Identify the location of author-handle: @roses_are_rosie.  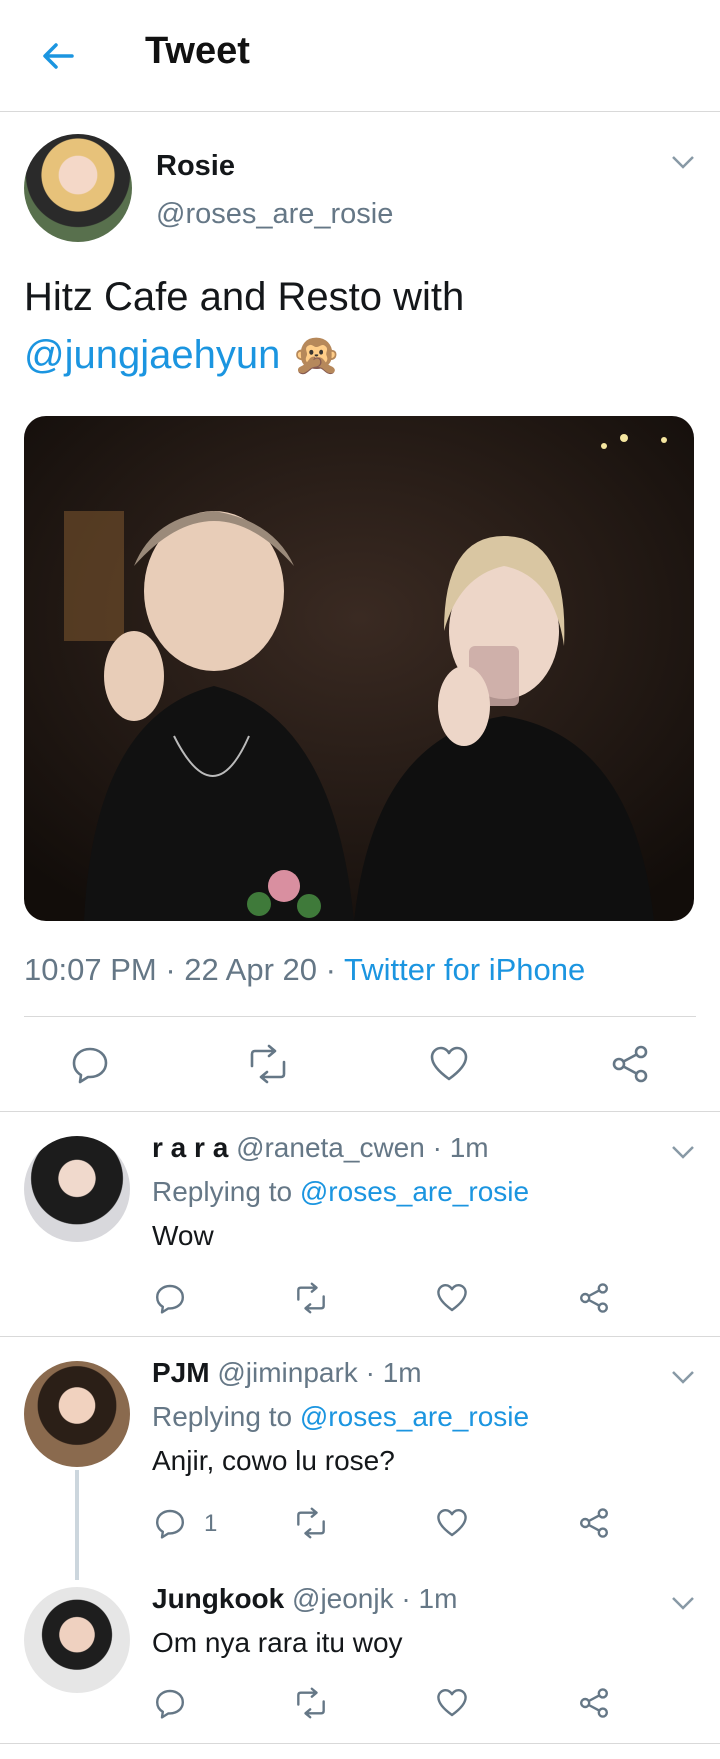
(274, 214).